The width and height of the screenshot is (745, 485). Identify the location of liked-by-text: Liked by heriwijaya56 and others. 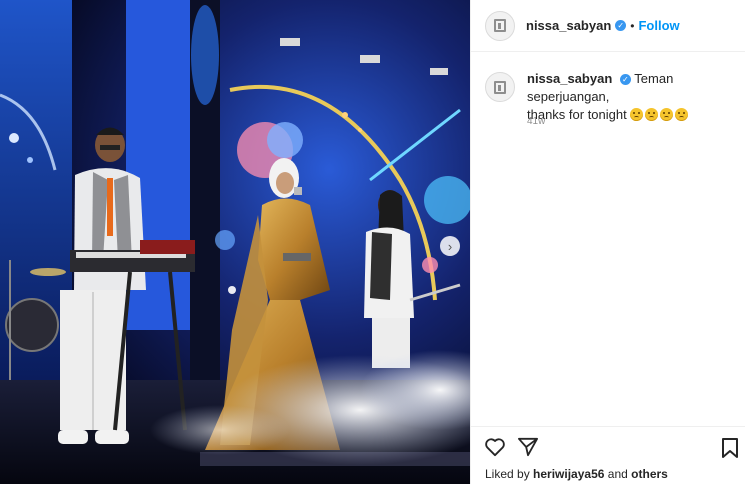
(576, 474).